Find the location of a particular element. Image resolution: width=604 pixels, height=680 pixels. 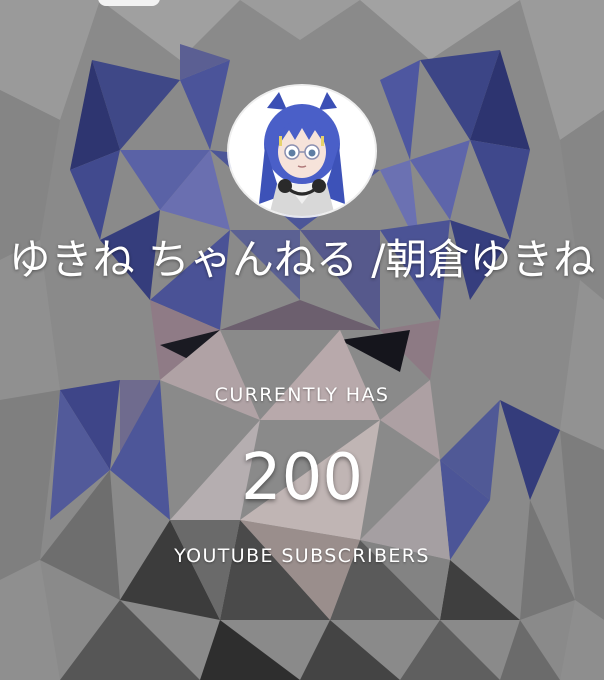

channel-avatar is located at coordinates (302, 151).